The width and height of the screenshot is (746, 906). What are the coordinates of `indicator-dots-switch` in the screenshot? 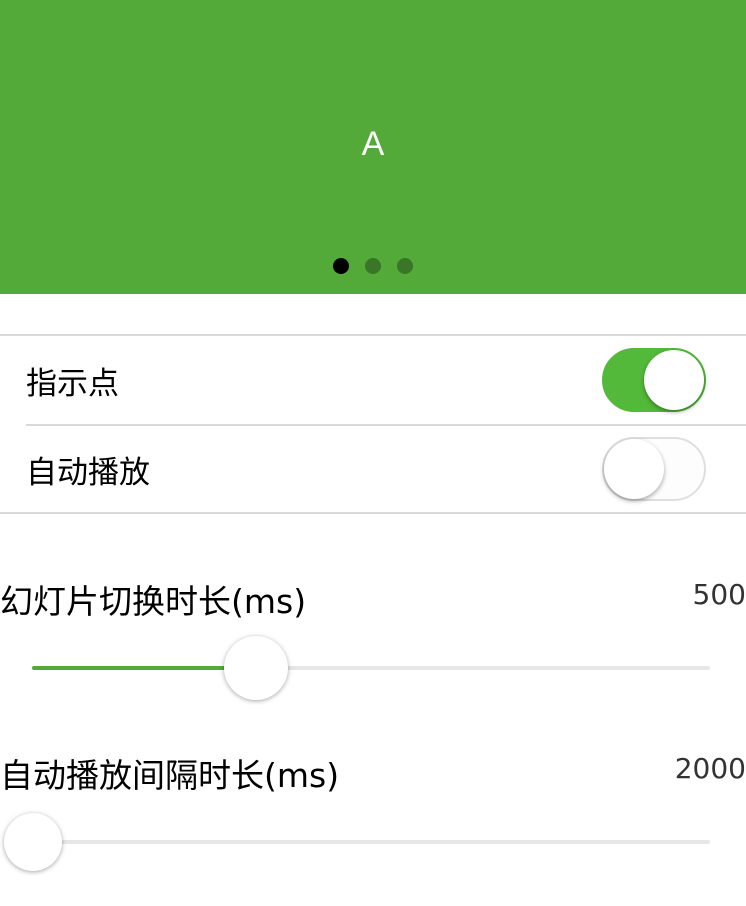 It's located at (654, 380).